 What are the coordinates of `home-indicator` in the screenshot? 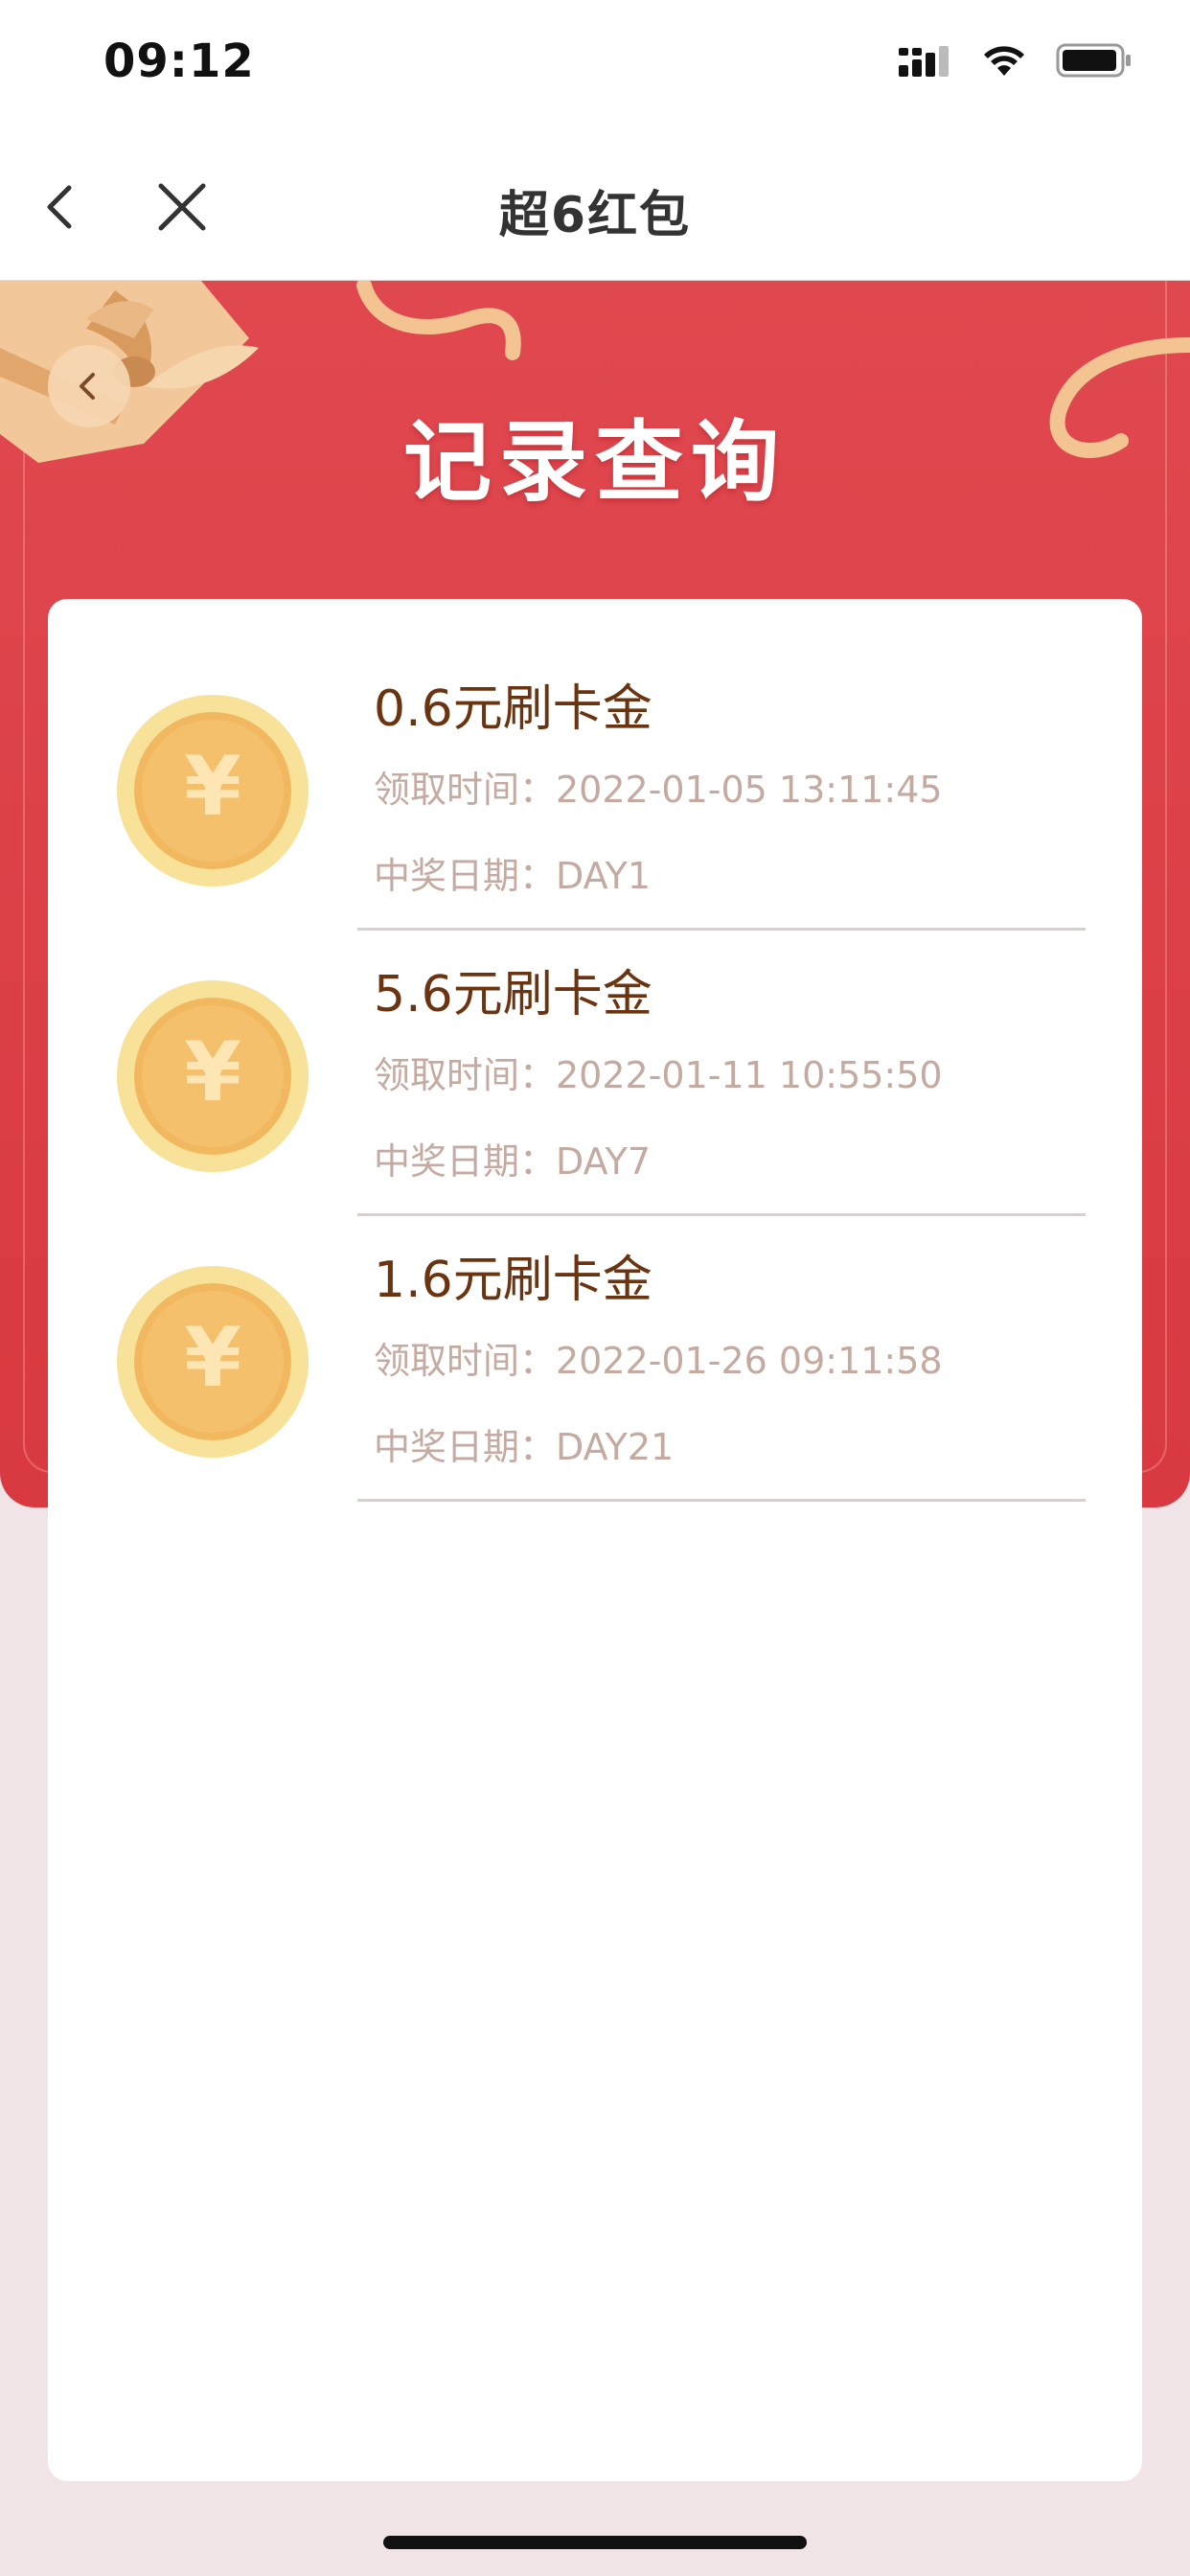 It's located at (595, 2542).